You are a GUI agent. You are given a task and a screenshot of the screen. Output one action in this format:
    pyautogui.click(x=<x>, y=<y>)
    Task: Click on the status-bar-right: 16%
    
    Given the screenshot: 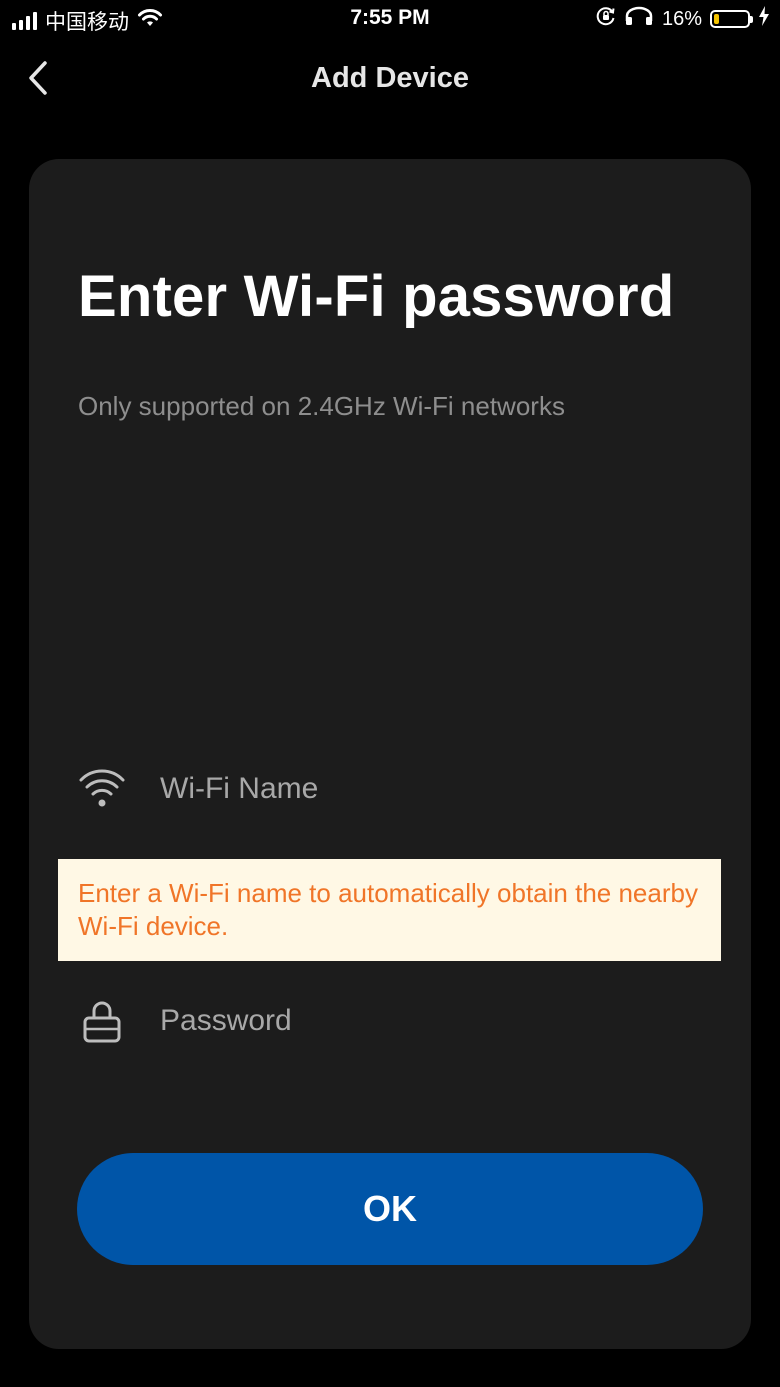 What is the action you would take?
    pyautogui.click(x=683, y=19)
    